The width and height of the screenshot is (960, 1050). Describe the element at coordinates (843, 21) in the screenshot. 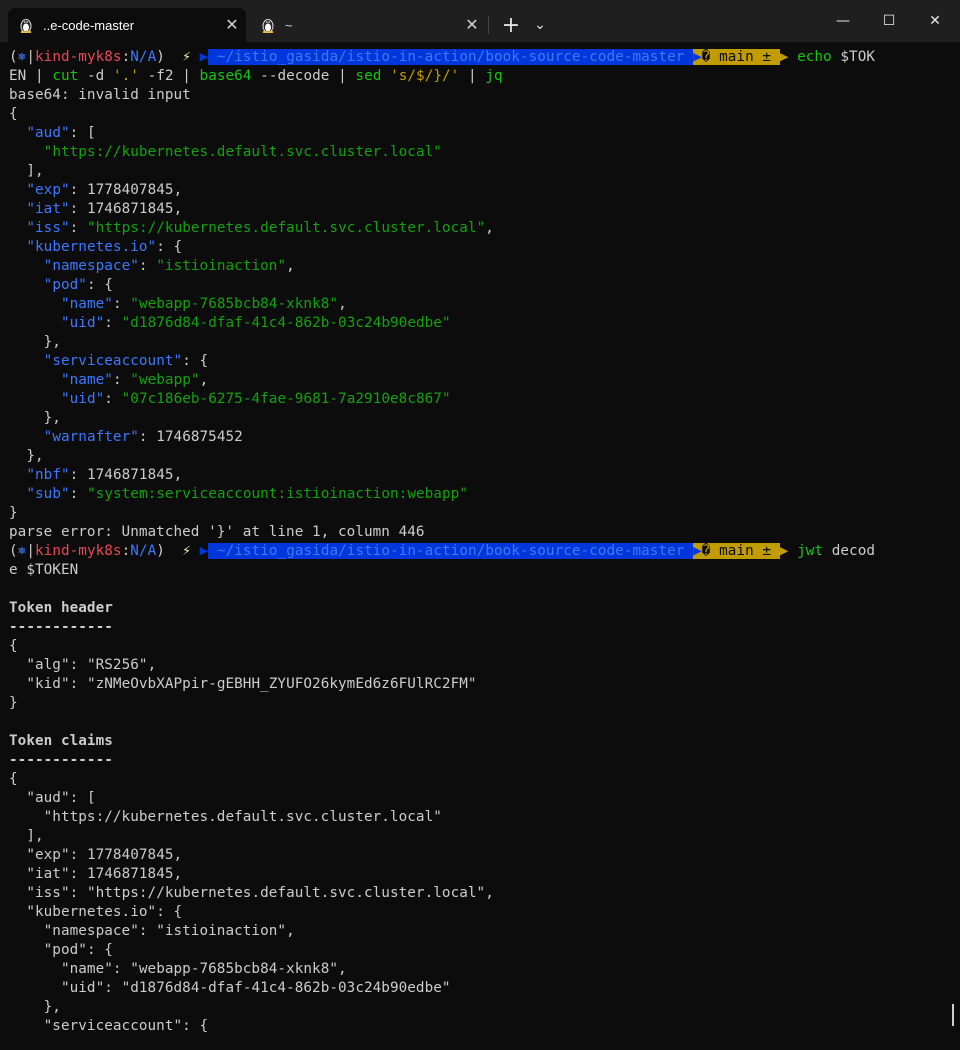

I see `minimize-button: —` at that location.